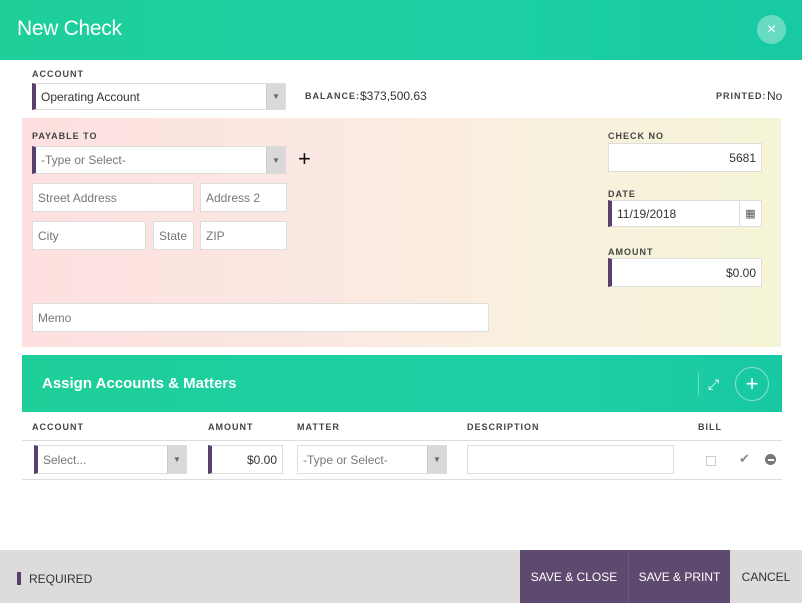 The height and width of the screenshot is (603, 802). What do you see at coordinates (770, 459) in the screenshot?
I see `remove-row-icon` at bounding box center [770, 459].